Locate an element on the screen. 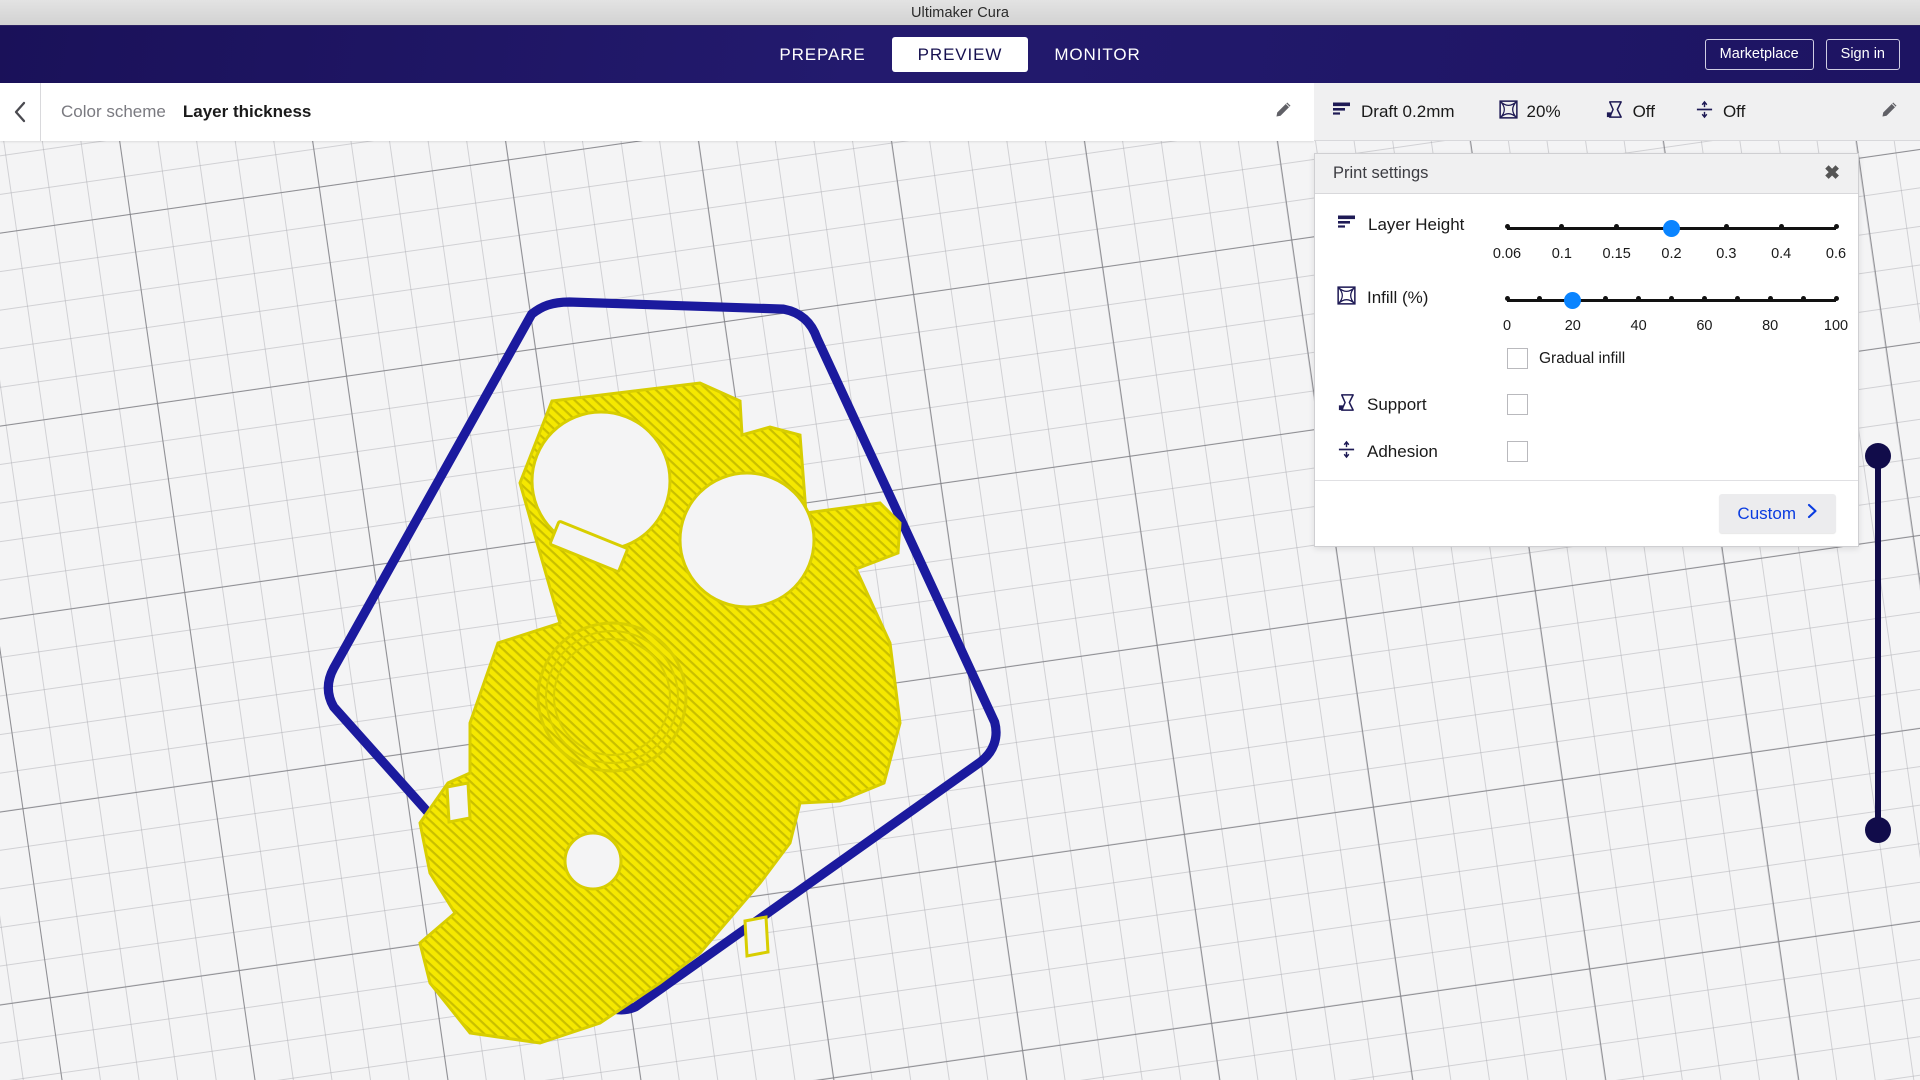 This screenshot has width=1920, height=1080. slider-tick-label: 0.2 is located at coordinates (1671, 254).